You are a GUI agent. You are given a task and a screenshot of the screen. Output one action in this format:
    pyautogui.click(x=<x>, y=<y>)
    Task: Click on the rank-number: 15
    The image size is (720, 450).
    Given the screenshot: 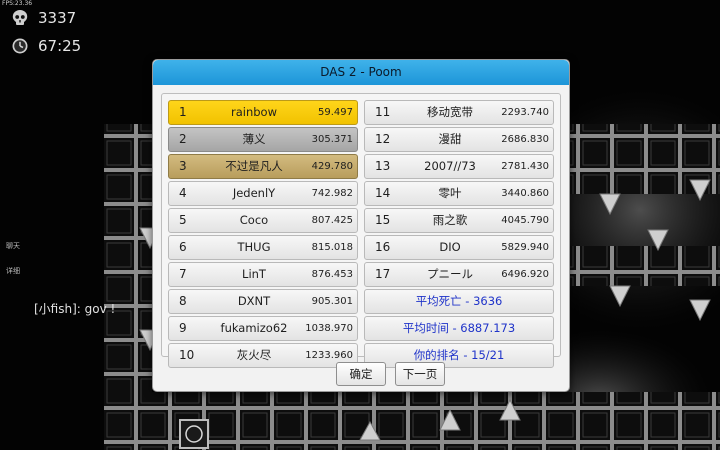 What is the action you would take?
    pyautogui.click(x=383, y=220)
    